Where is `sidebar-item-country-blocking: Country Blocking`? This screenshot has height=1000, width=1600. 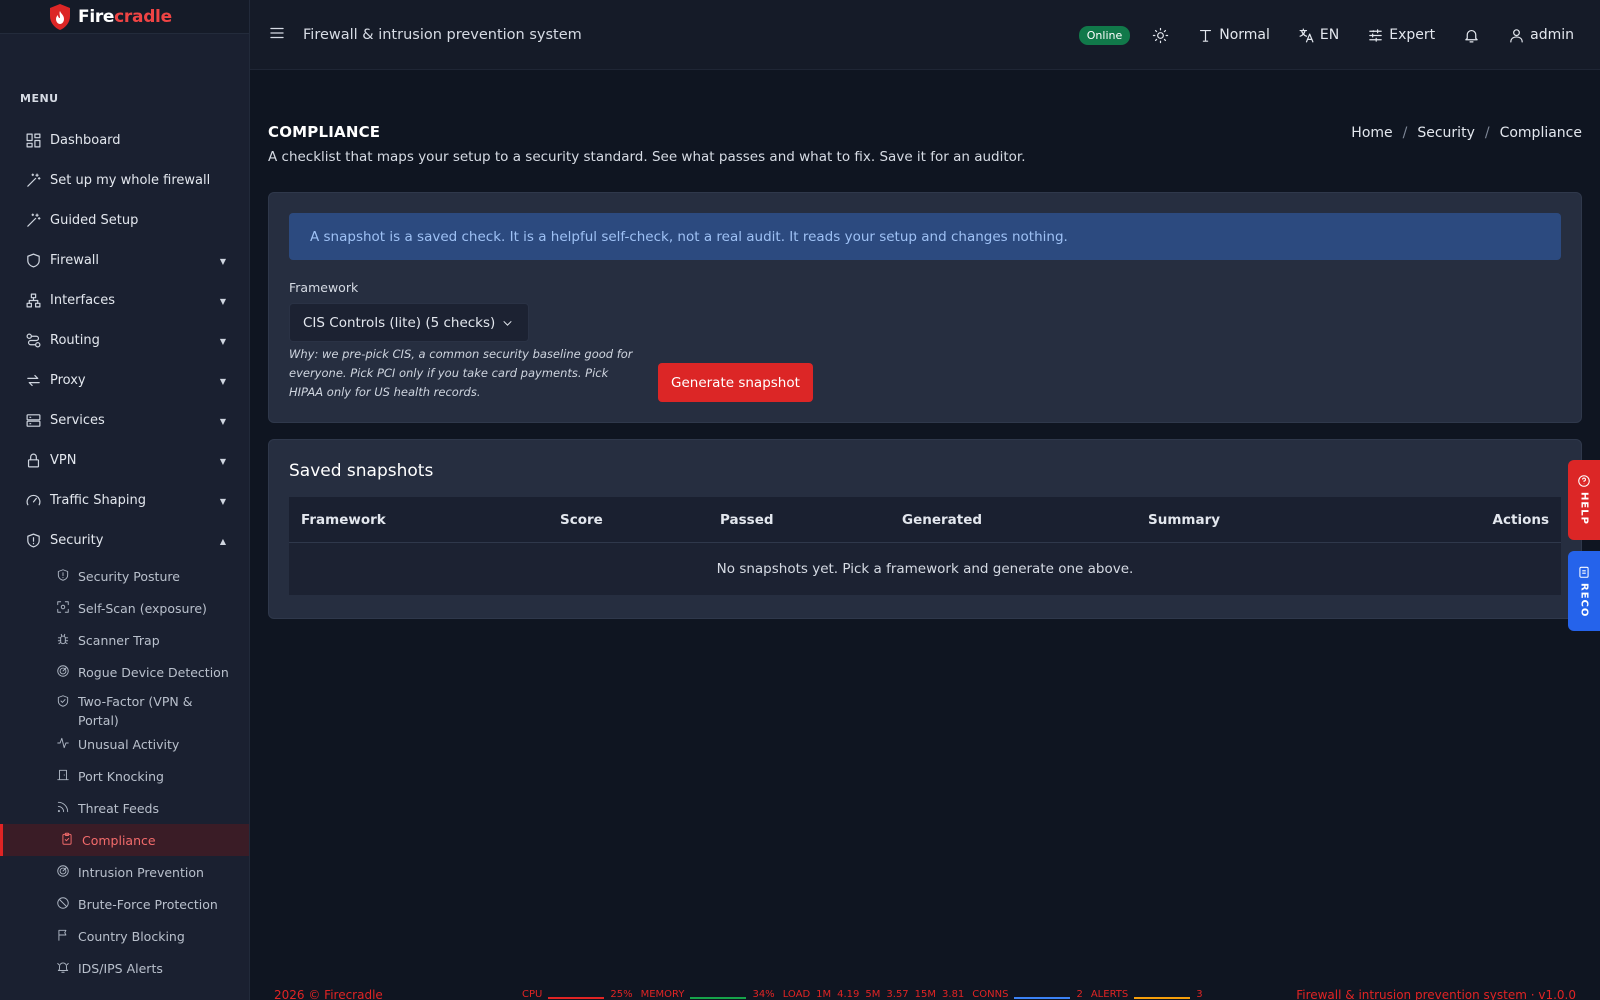
sidebar-item-country-blocking: Country Blocking is located at coordinates (124, 936).